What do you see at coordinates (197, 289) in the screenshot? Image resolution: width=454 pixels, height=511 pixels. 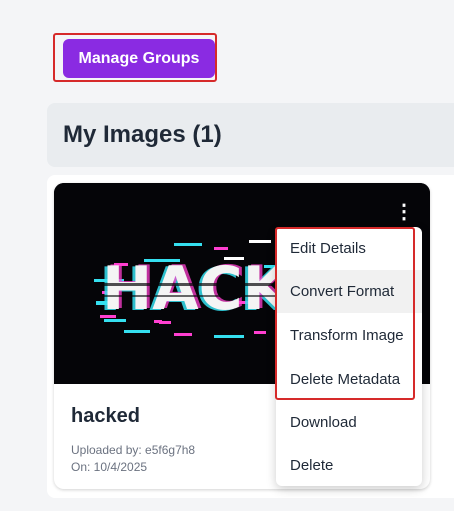 I see `glitch-text-main: HACK` at bounding box center [197, 289].